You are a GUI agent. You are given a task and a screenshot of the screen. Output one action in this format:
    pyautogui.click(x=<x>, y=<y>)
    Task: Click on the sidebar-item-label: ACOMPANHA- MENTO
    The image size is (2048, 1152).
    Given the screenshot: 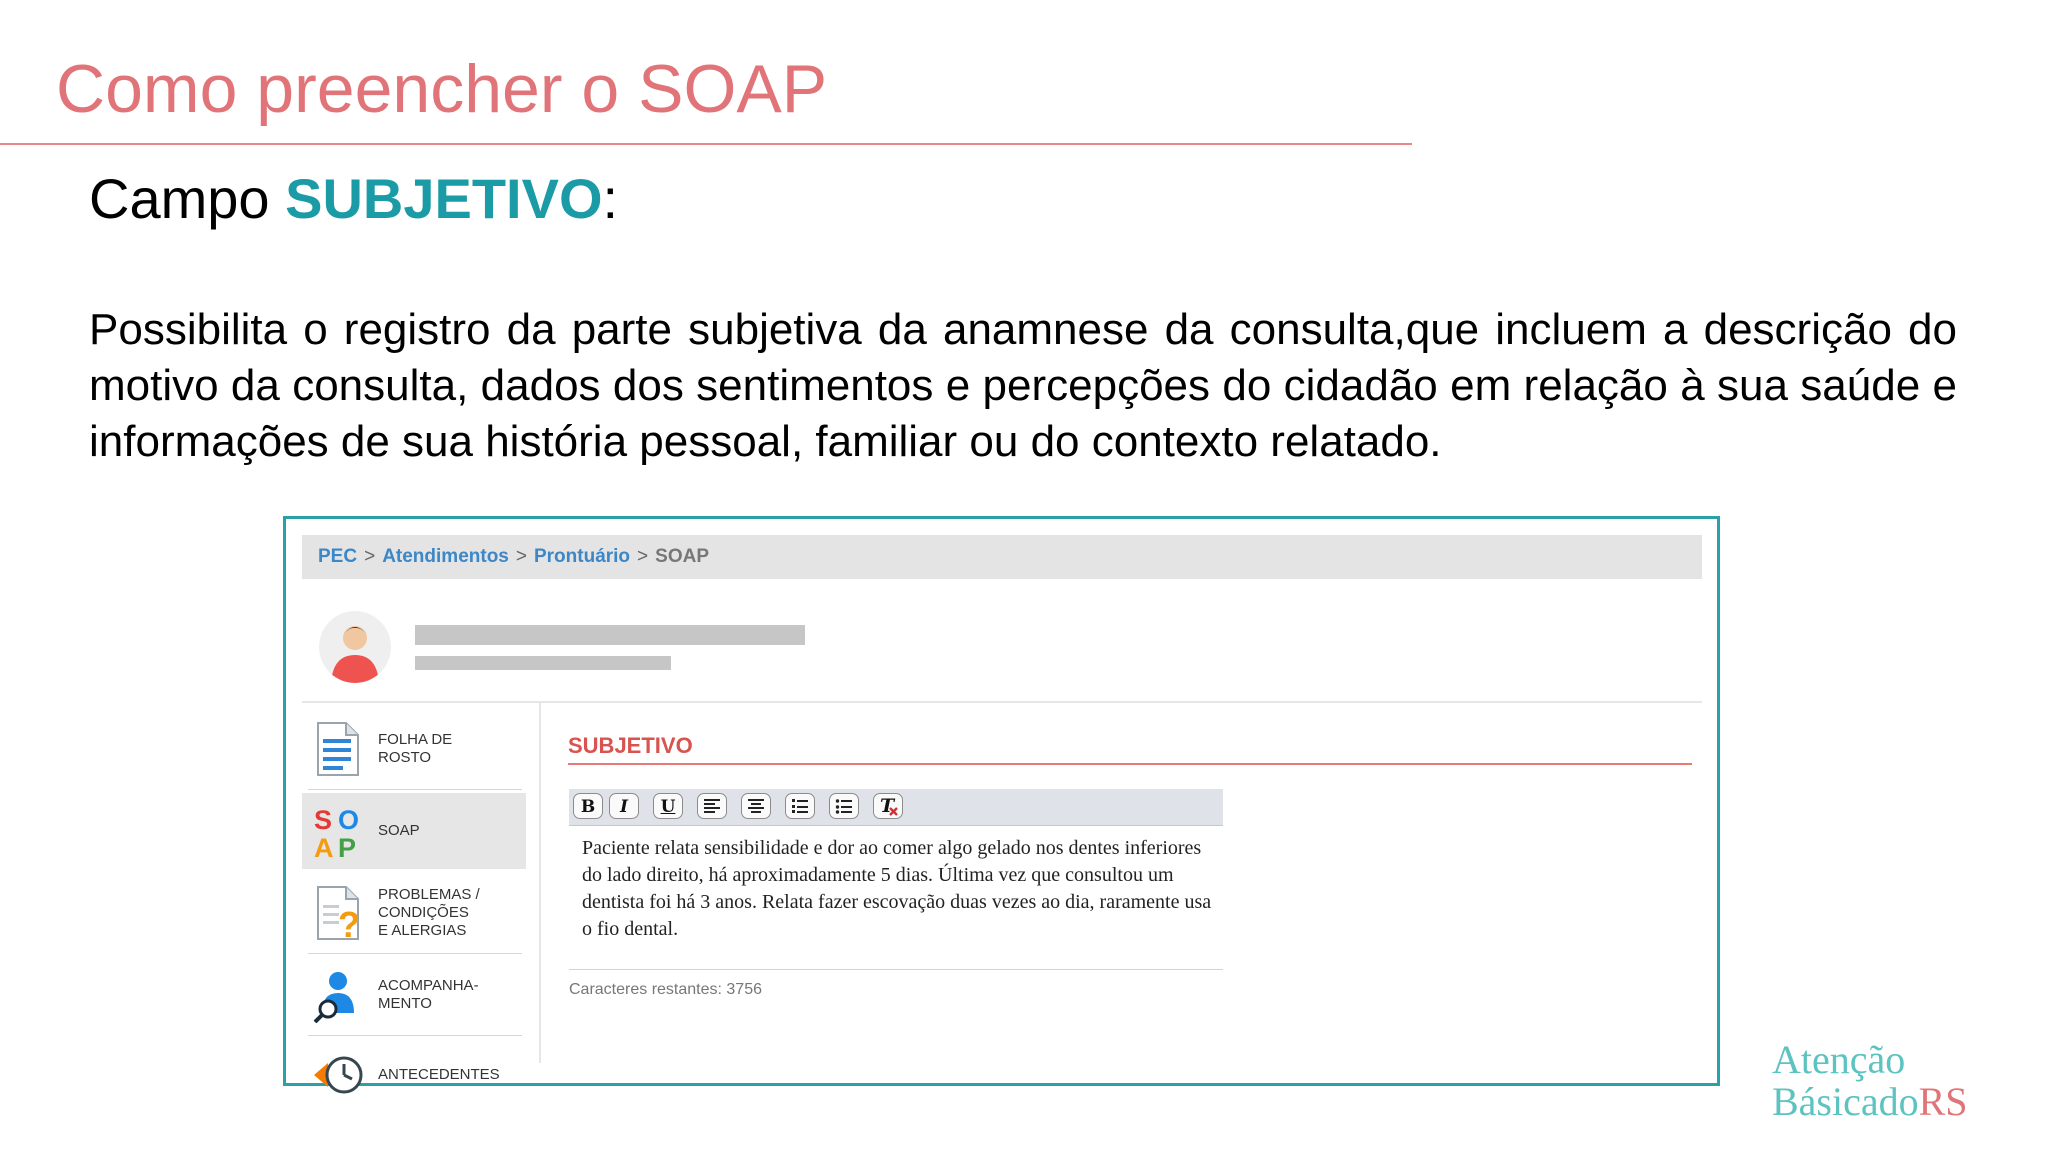 What is the action you would take?
    pyautogui.click(x=428, y=994)
    